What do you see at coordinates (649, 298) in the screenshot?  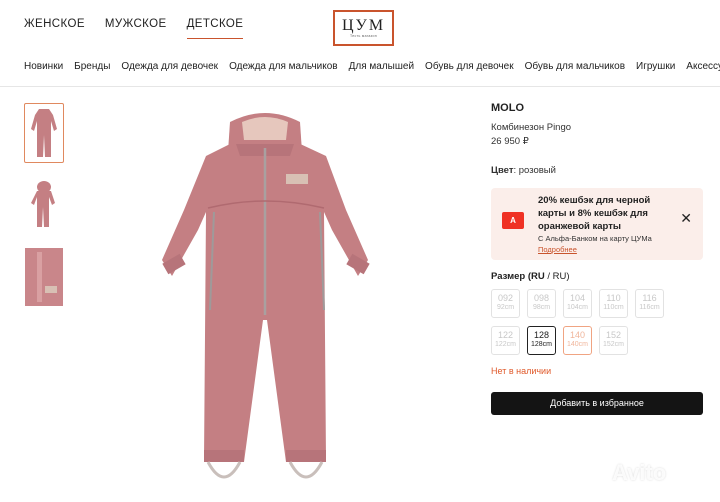 I see `size-ru: 116` at bounding box center [649, 298].